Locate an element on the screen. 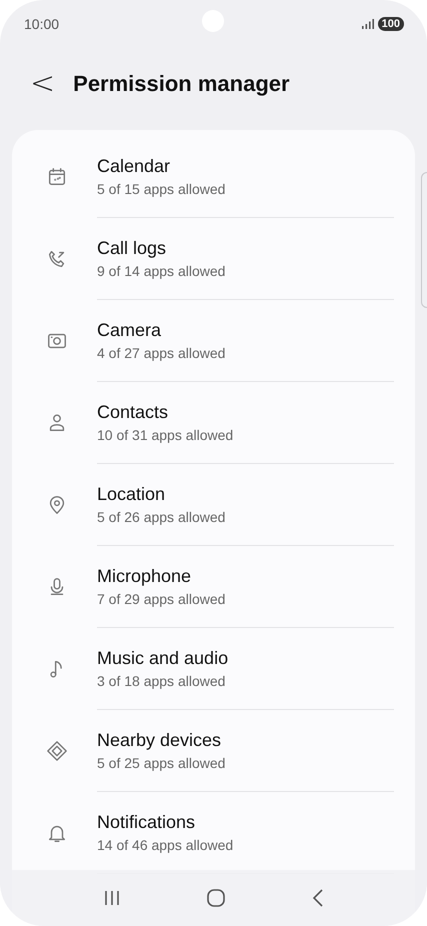 This screenshot has height=926, width=427. permission-title: Notifications is located at coordinates (146, 822).